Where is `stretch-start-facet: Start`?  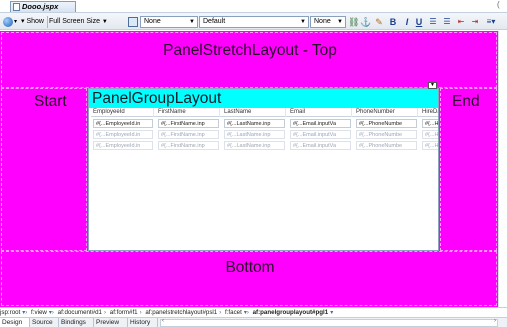
stretch-start-facet: Start is located at coordinates (44, 169).